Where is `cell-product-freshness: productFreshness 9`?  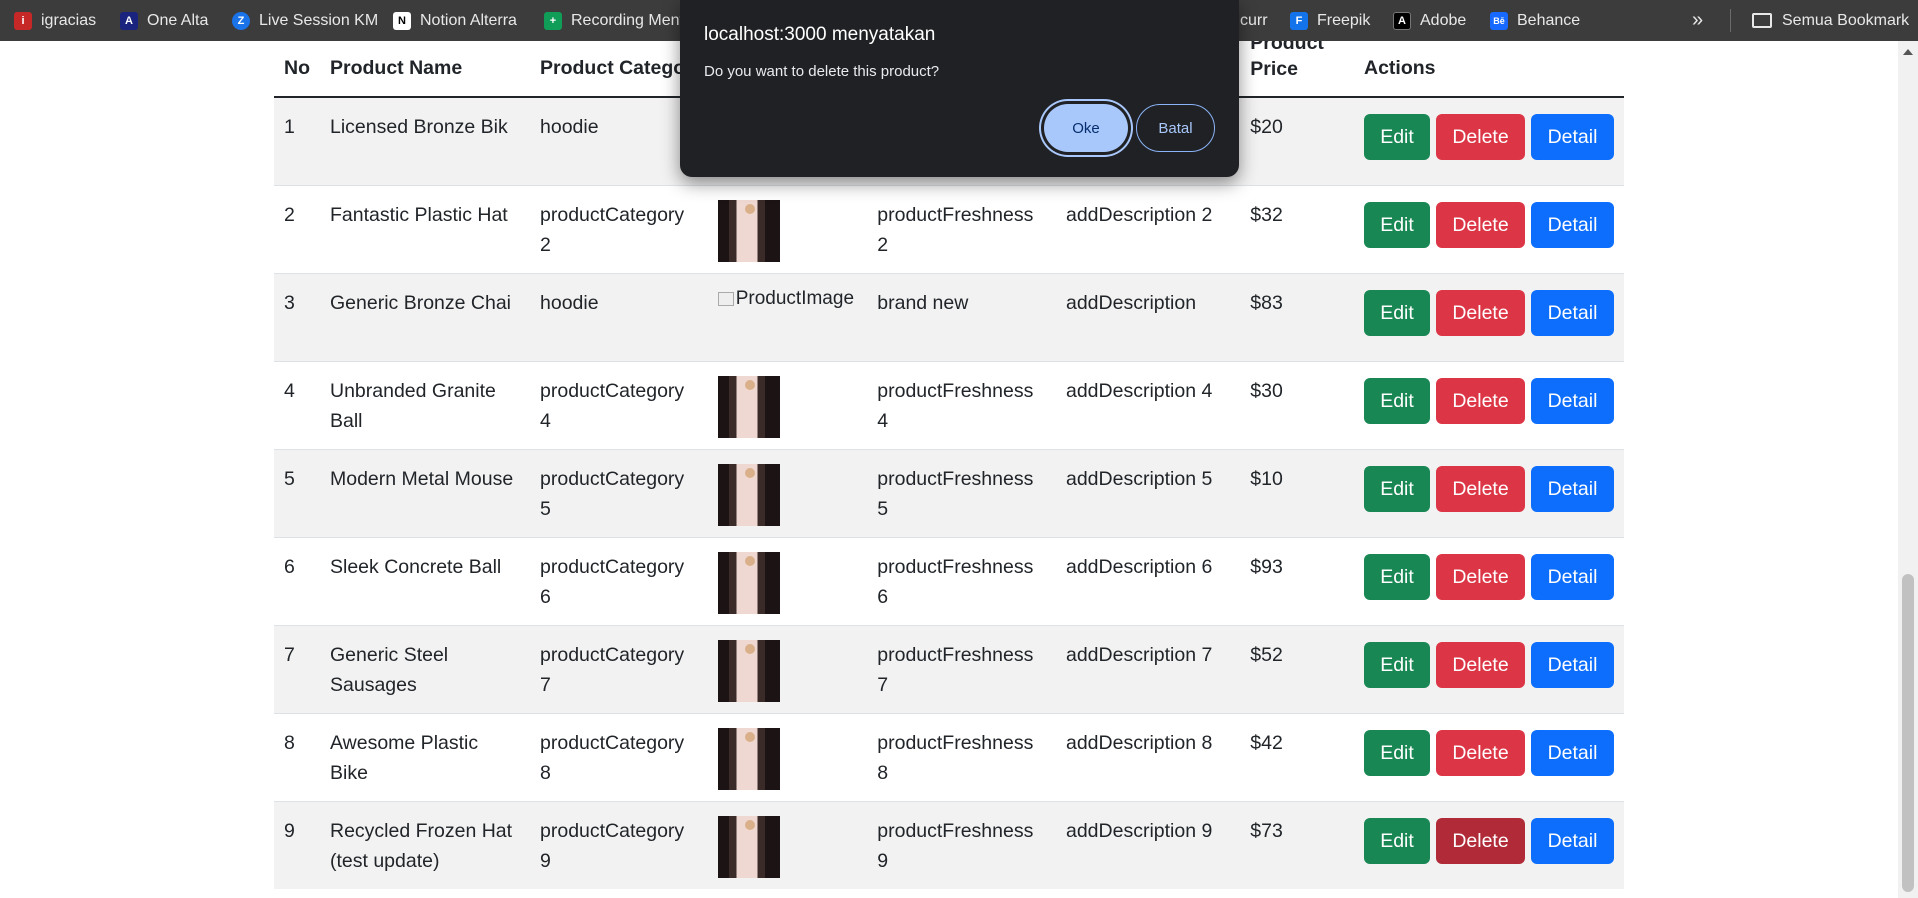
cell-product-freshness: productFreshness 9 is located at coordinates (961, 844).